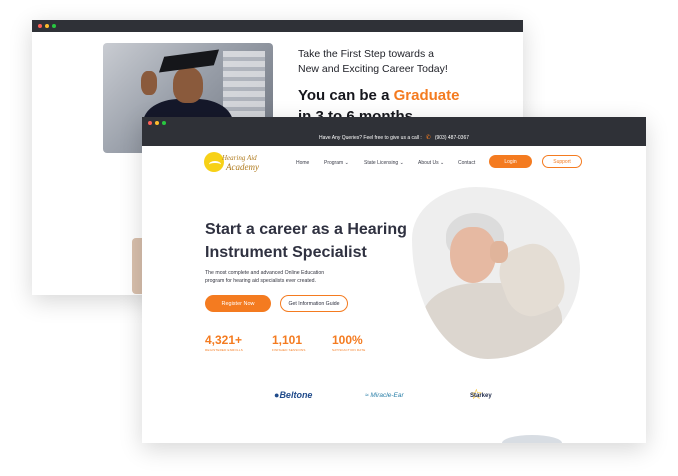 The height and width of the screenshot is (476, 678). I want to click on logo-line-2: Academy, so click(242, 167).